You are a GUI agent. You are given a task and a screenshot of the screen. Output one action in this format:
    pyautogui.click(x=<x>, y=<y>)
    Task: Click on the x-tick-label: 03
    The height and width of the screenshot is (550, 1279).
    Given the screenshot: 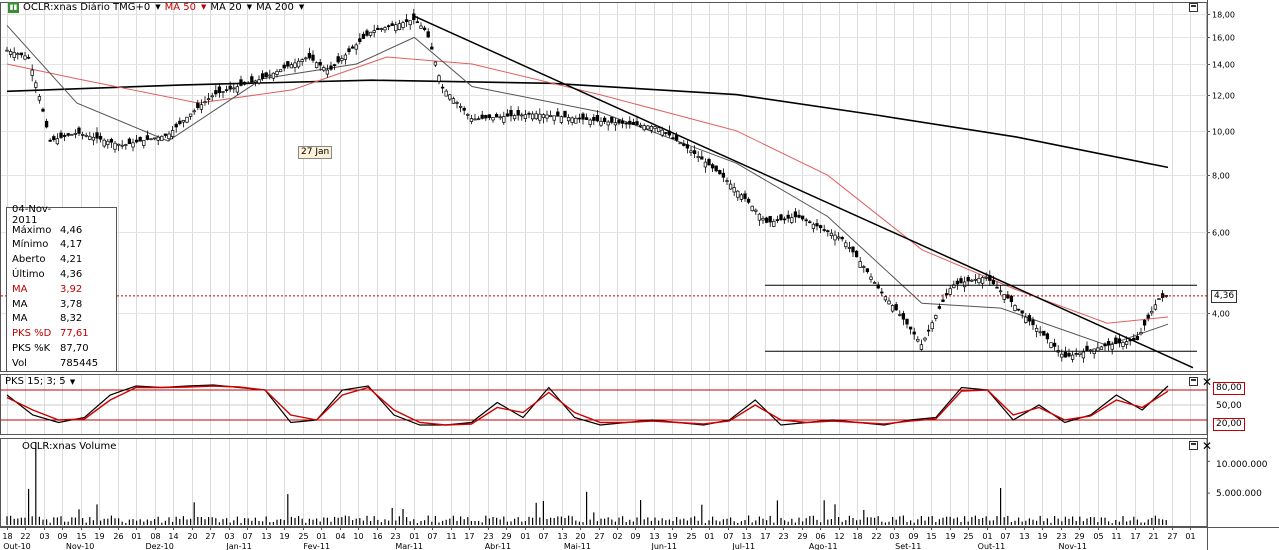 What is the action you would take?
    pyautogui.click(x=894, y=536)
    